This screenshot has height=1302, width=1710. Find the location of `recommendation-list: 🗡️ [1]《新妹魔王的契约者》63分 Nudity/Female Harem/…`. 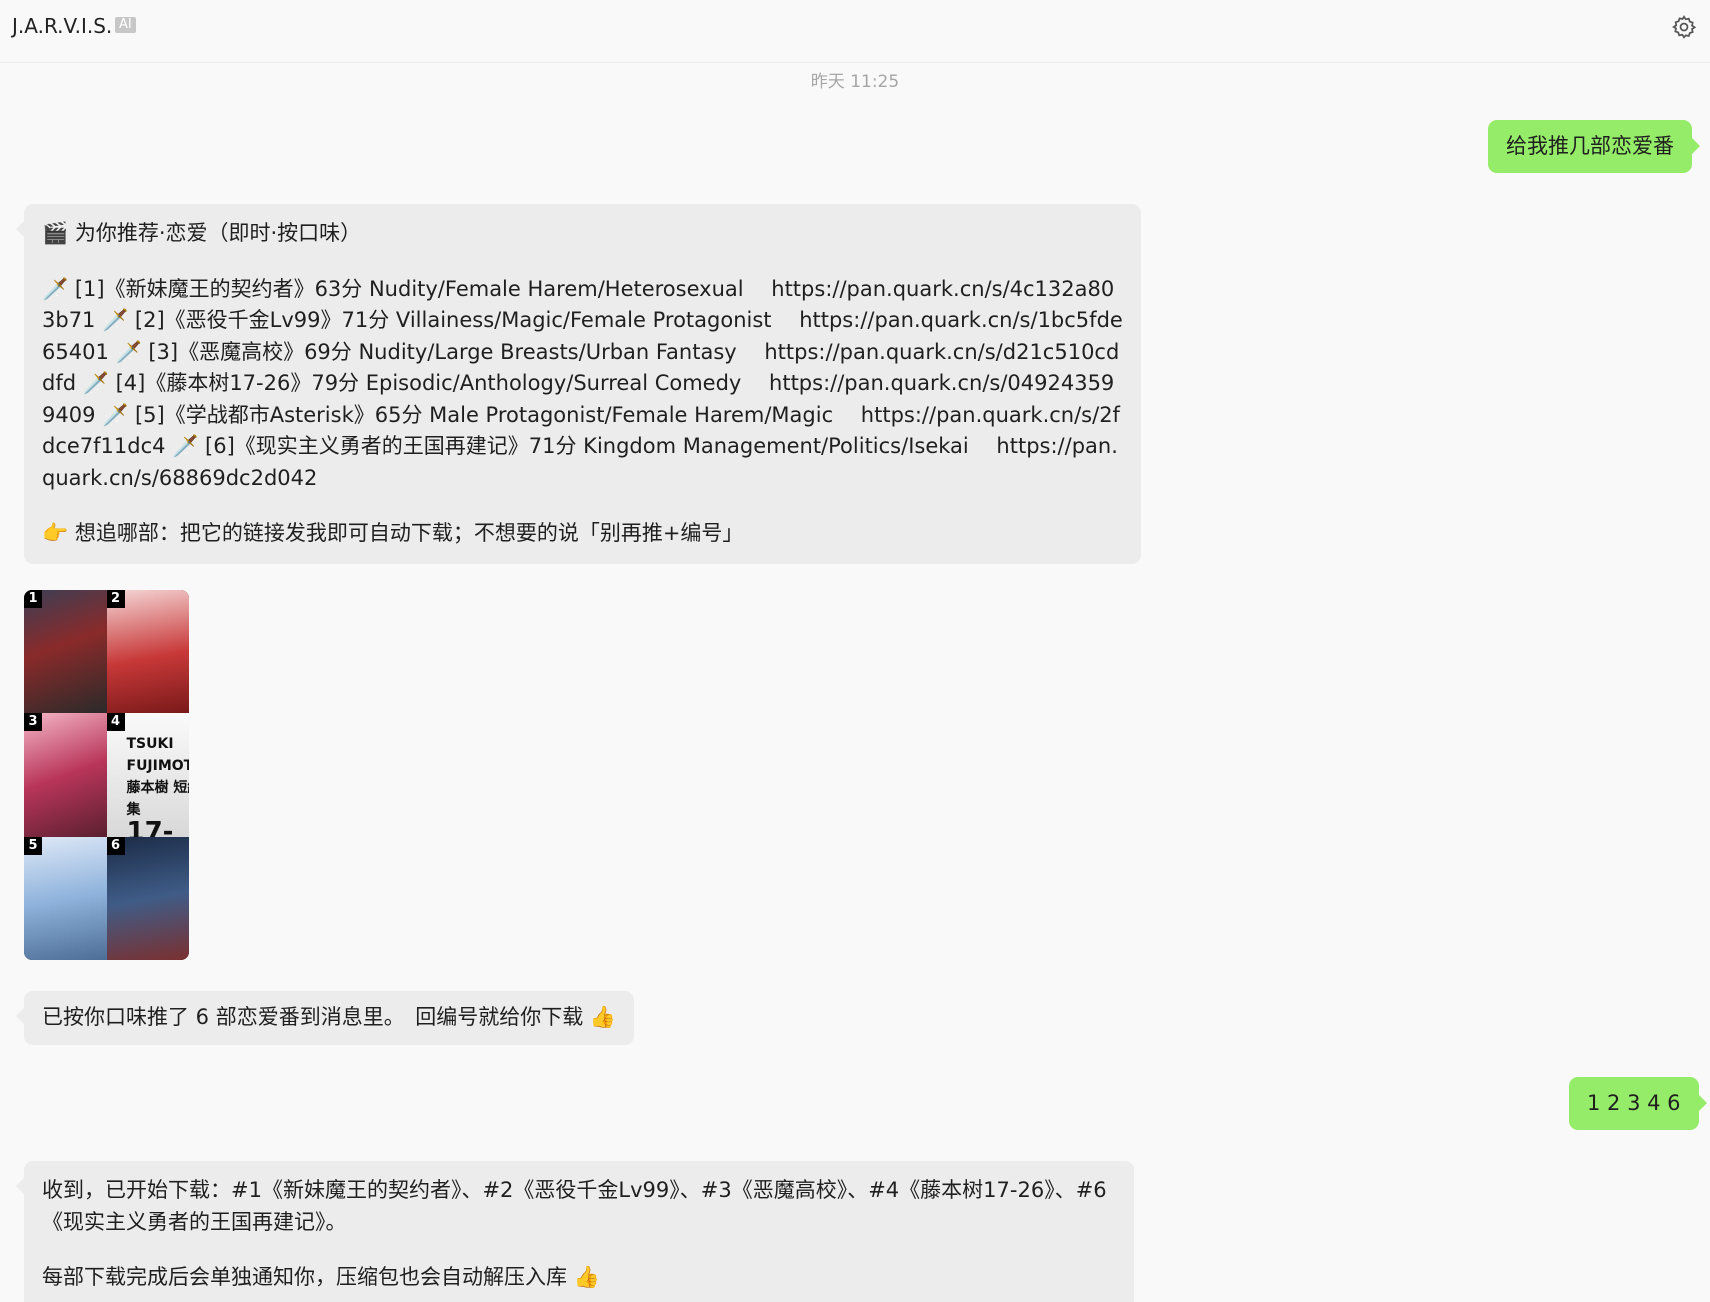

recommendation-list: 🗡️ [1]《新妹魔王的契约者》63分 Nudity/Female Harem/… is located at coordinates (582, 384).